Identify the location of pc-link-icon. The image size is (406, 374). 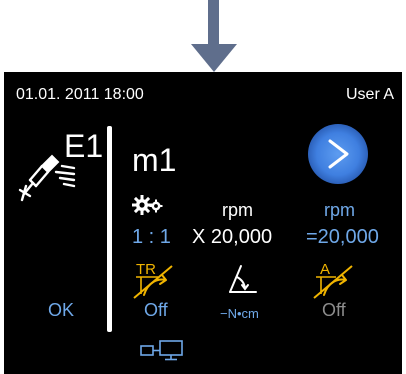
(166, 350).